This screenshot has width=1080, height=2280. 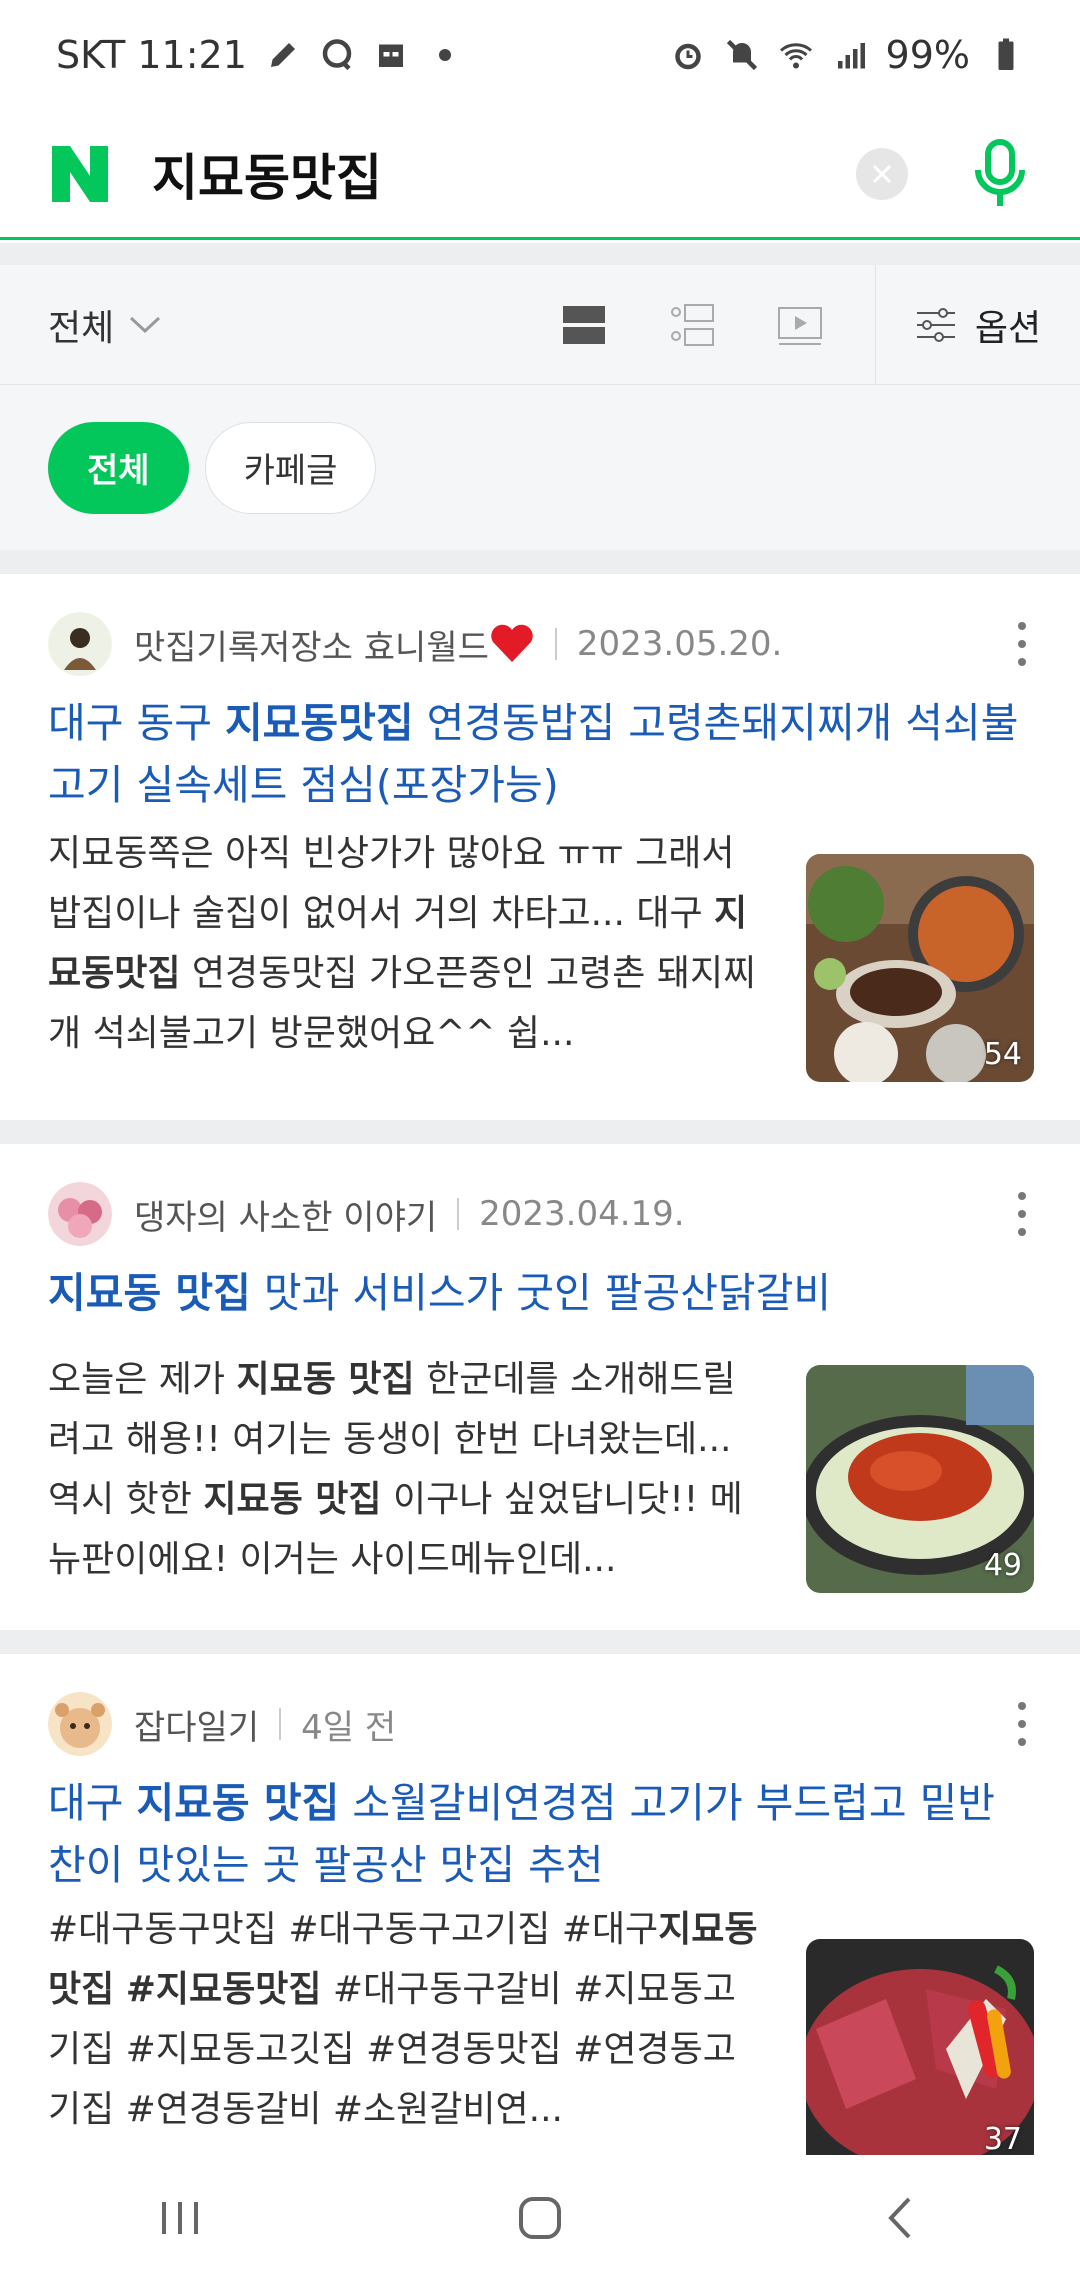 What do you see at coordinates (504, 174) in the screenshot?
I see `search-input: 지묘동맛집` at bounding box center [504, 174].